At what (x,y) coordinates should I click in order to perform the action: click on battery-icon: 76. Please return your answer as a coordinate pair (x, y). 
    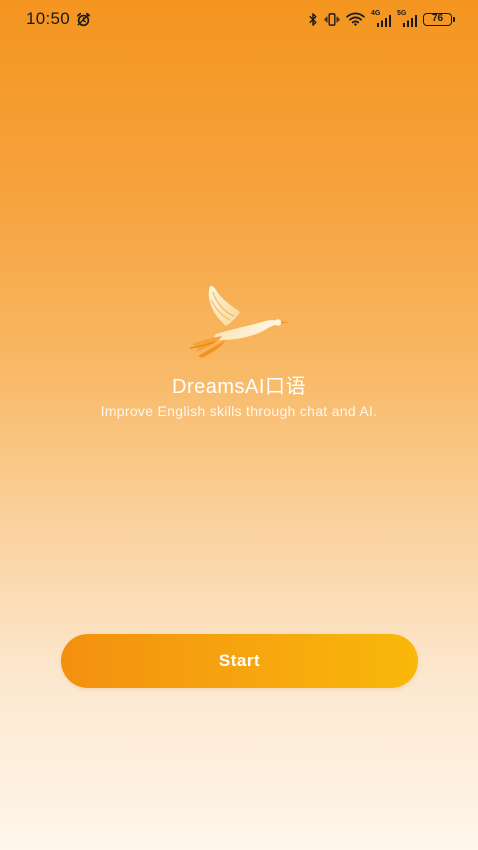
    Looking at the image, I should click on (439, 19).